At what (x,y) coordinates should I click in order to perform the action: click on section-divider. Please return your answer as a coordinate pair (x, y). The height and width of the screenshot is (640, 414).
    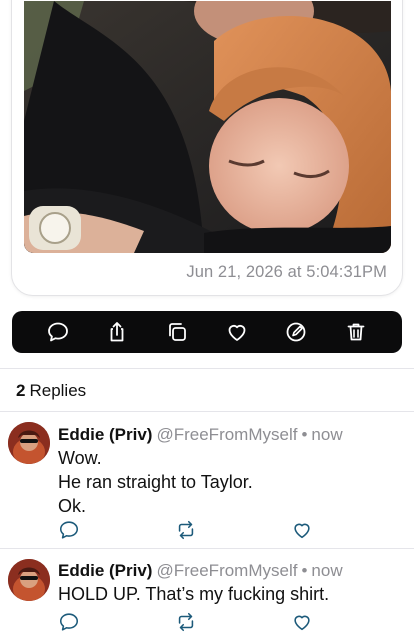
    Looking at the image, I should click on (207, 368).